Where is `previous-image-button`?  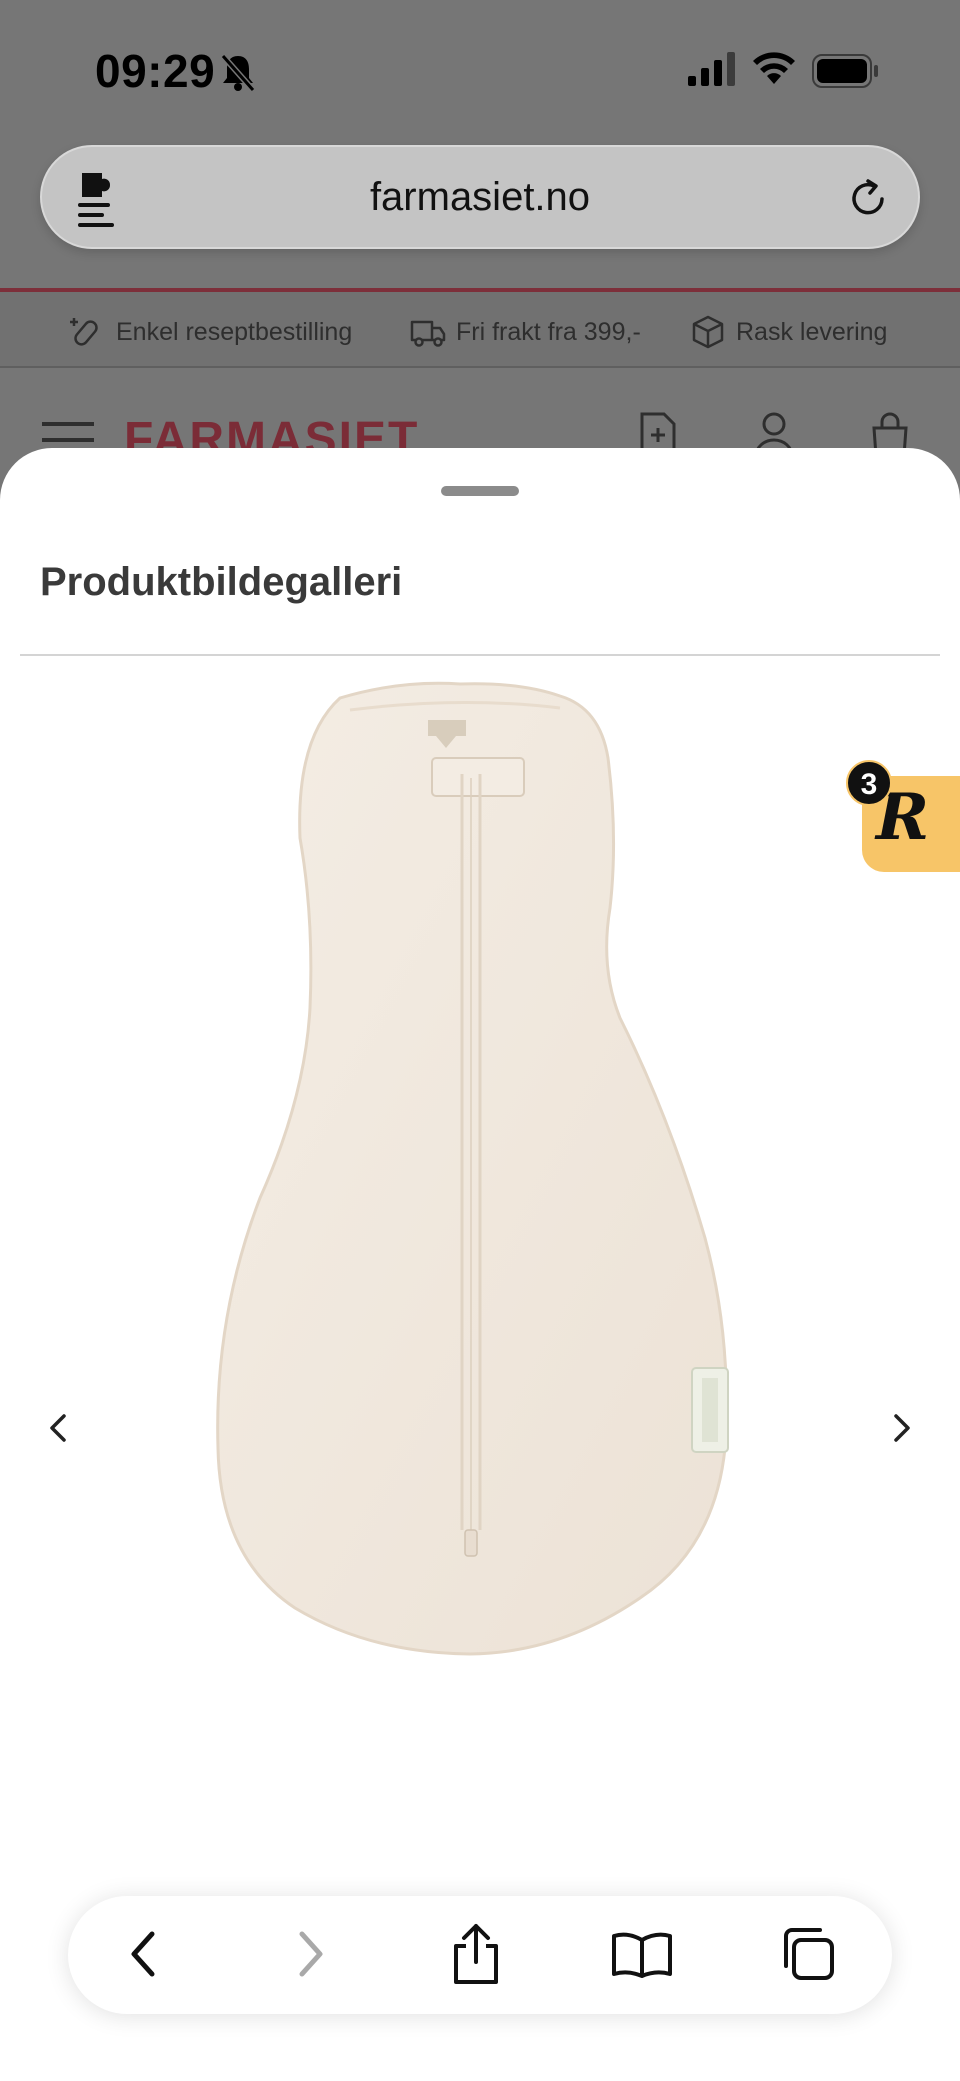 previous-image-button is located at coordinates (58, 1428).